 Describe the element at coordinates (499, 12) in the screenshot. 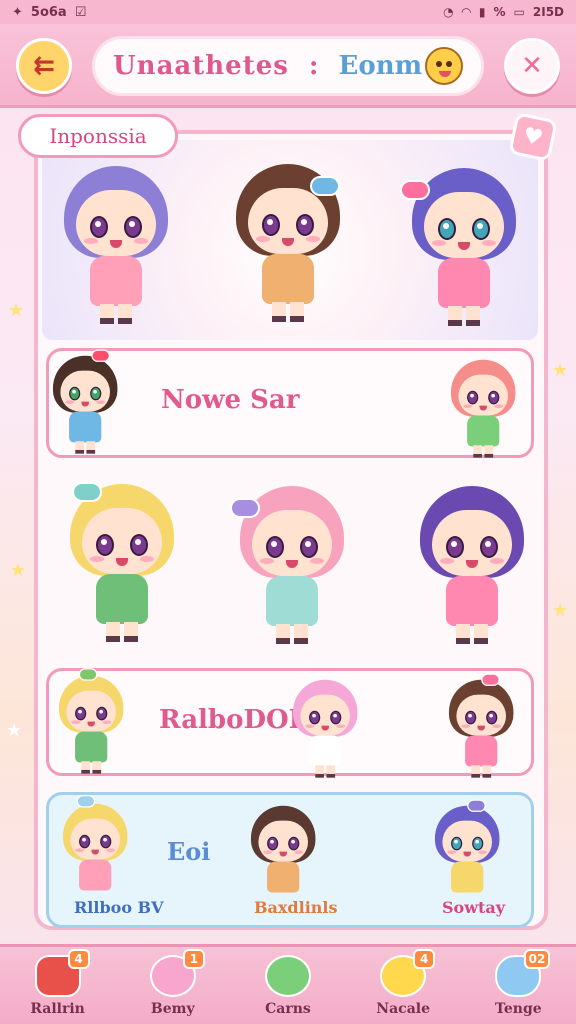

I see `battery-percent: %` at that location.